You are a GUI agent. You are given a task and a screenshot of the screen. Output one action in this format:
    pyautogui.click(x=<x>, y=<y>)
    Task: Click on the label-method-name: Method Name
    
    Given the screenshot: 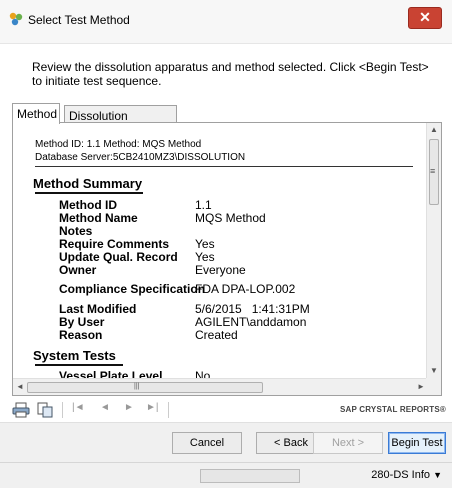 What is the action you would take?
    pyautogui.click(x=98, y=218)
    